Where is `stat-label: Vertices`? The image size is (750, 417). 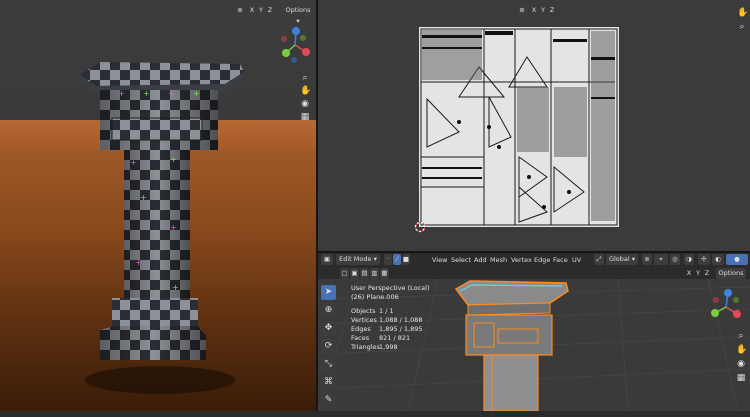
stat-label: Vertices is located at coordinates (364, 320).